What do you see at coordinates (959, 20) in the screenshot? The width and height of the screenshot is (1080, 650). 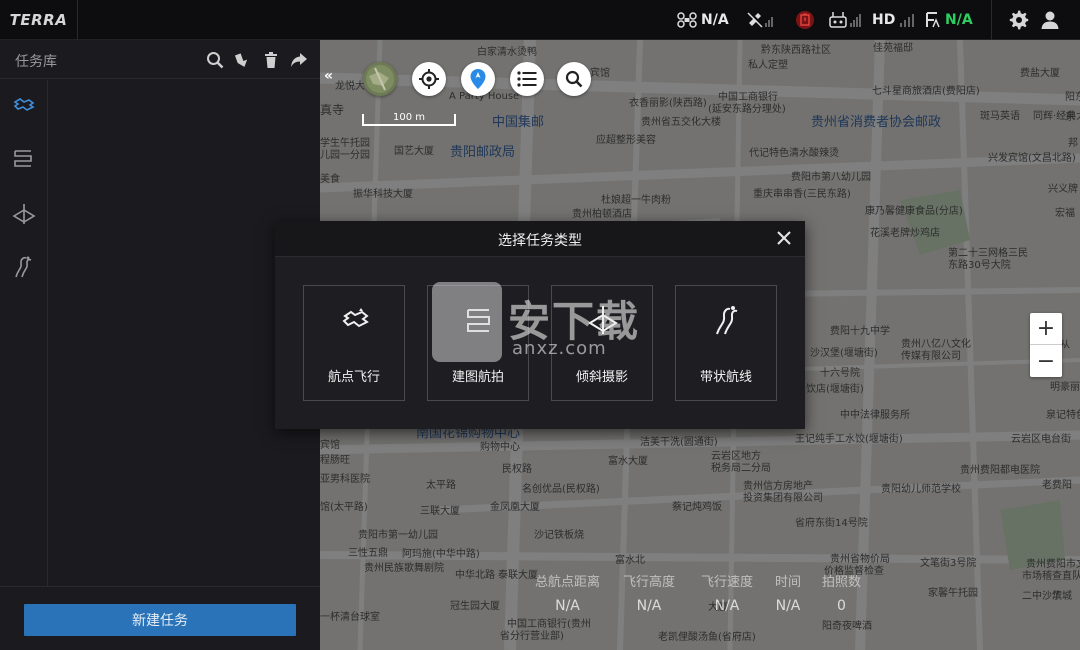 I see `rtk-status-text: N/A` at bounding box center [959, 20].